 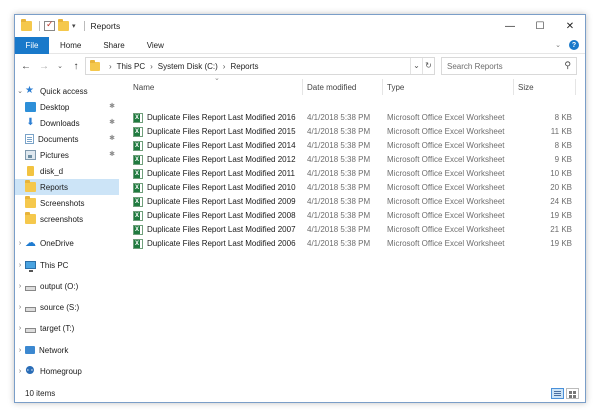 What do you see at coordinates (343, 87) in the screenshot?
I see `column-header-date: Date modified` at bounding box center [343, 87].